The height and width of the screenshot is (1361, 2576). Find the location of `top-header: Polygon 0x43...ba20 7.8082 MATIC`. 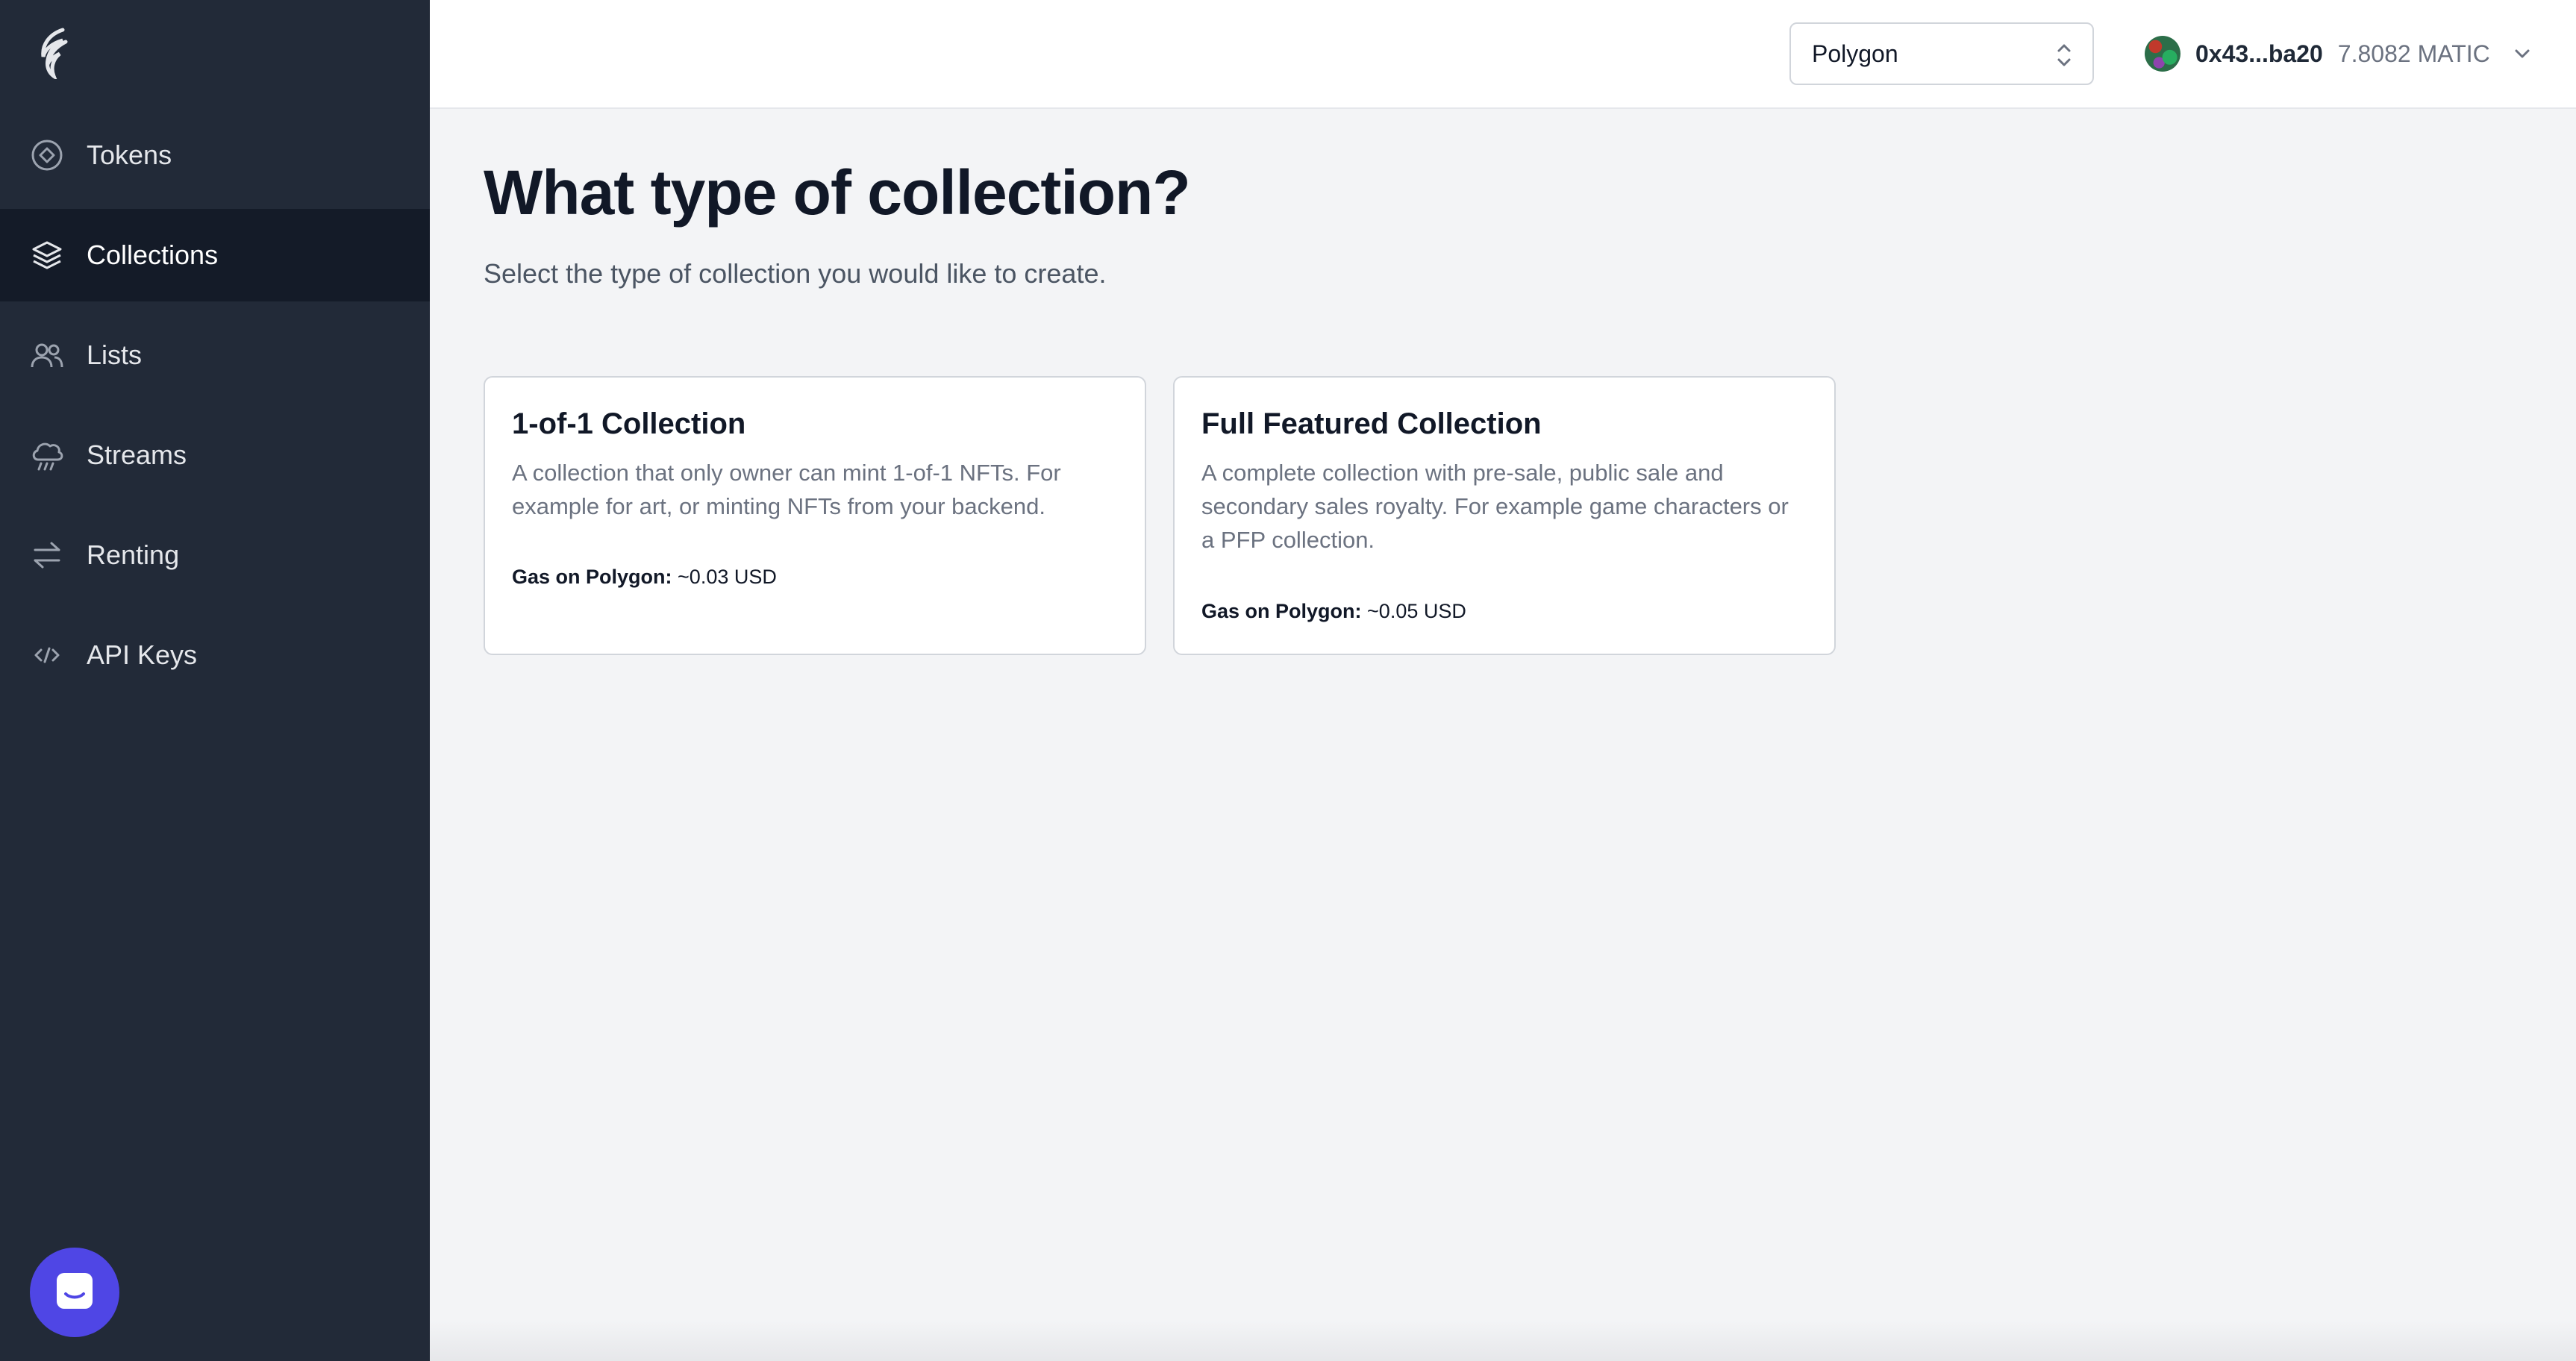

top-header: Polygon 0x43...ba20 7.8082 MATIC is located at coordinates (1503, 54).